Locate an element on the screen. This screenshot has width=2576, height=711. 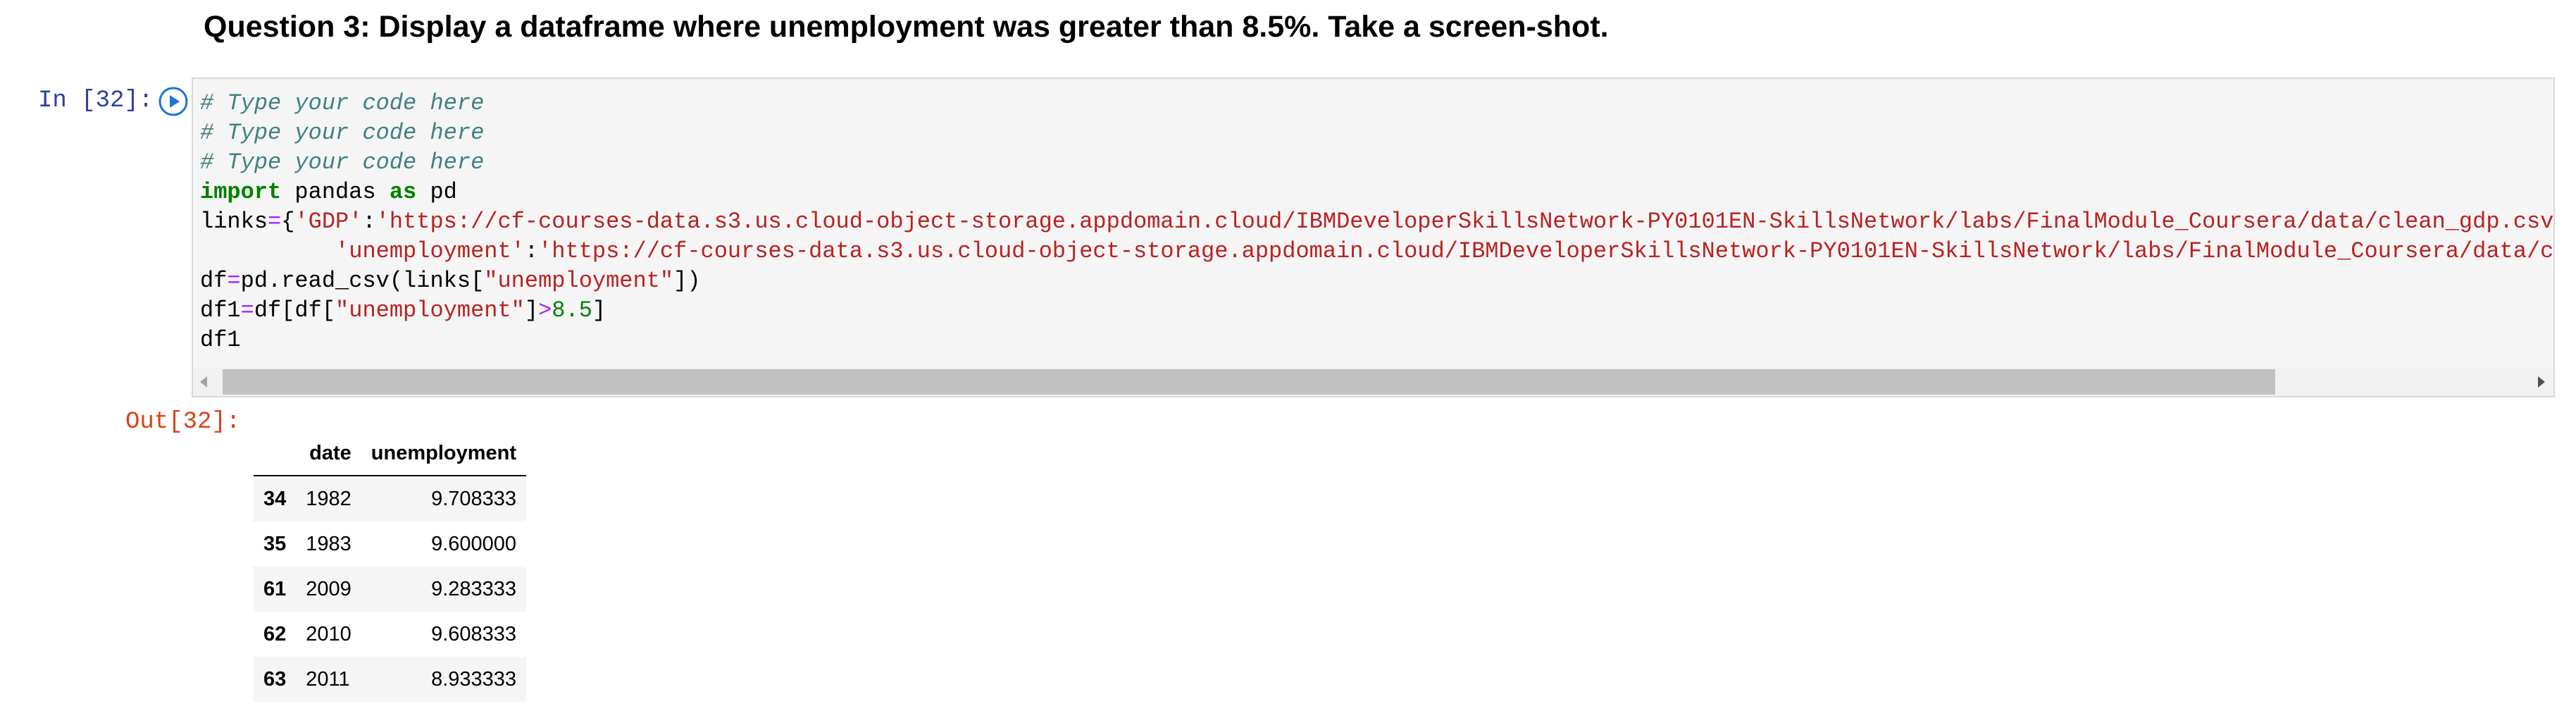
unemployment-cell: 9.608333 is located at coordinates (474, 634).